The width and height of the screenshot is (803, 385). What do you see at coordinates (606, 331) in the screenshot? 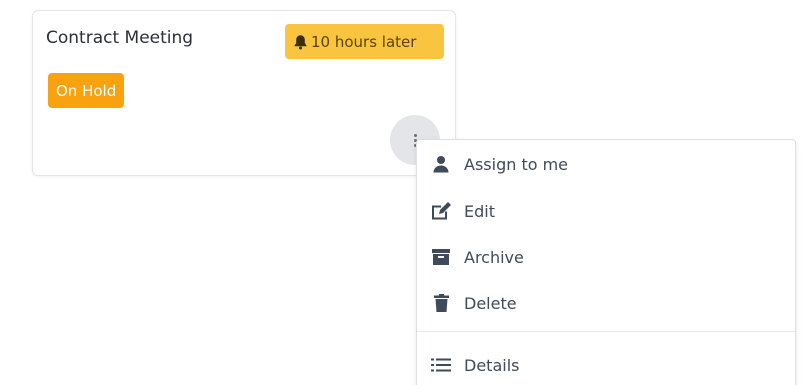
I see `menu-divider` at bounding box center [606, 331].